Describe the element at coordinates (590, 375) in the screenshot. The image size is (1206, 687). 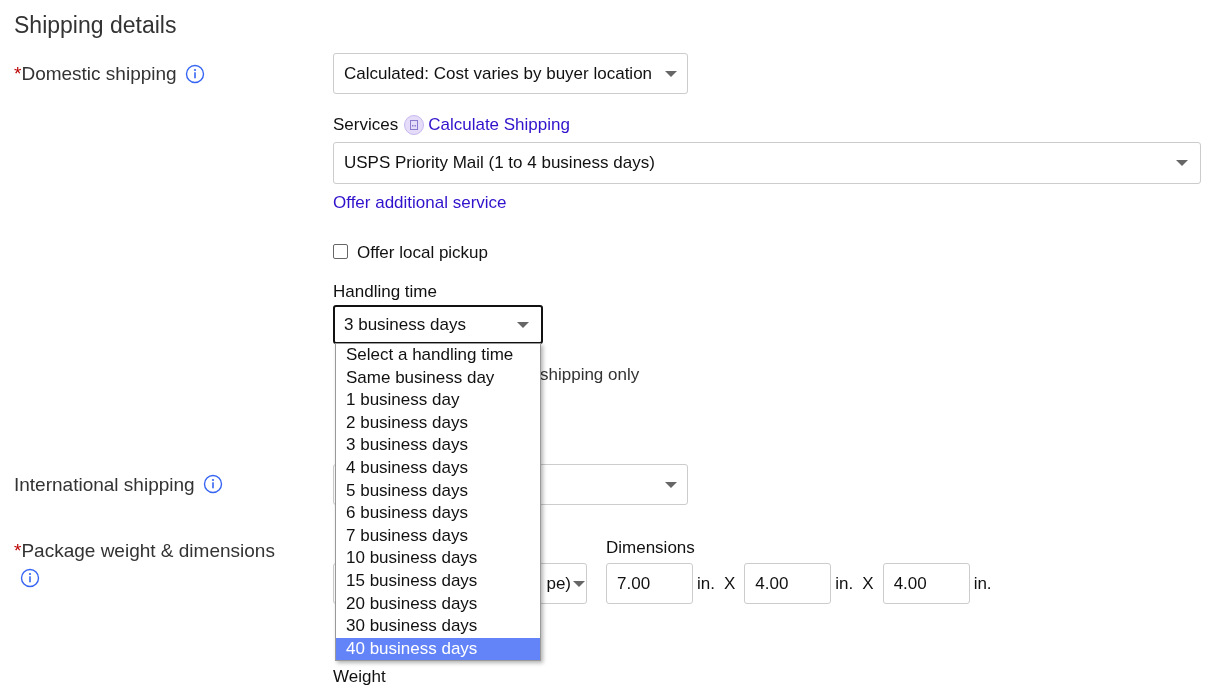
I see `handling-note: shipping only` at that location.